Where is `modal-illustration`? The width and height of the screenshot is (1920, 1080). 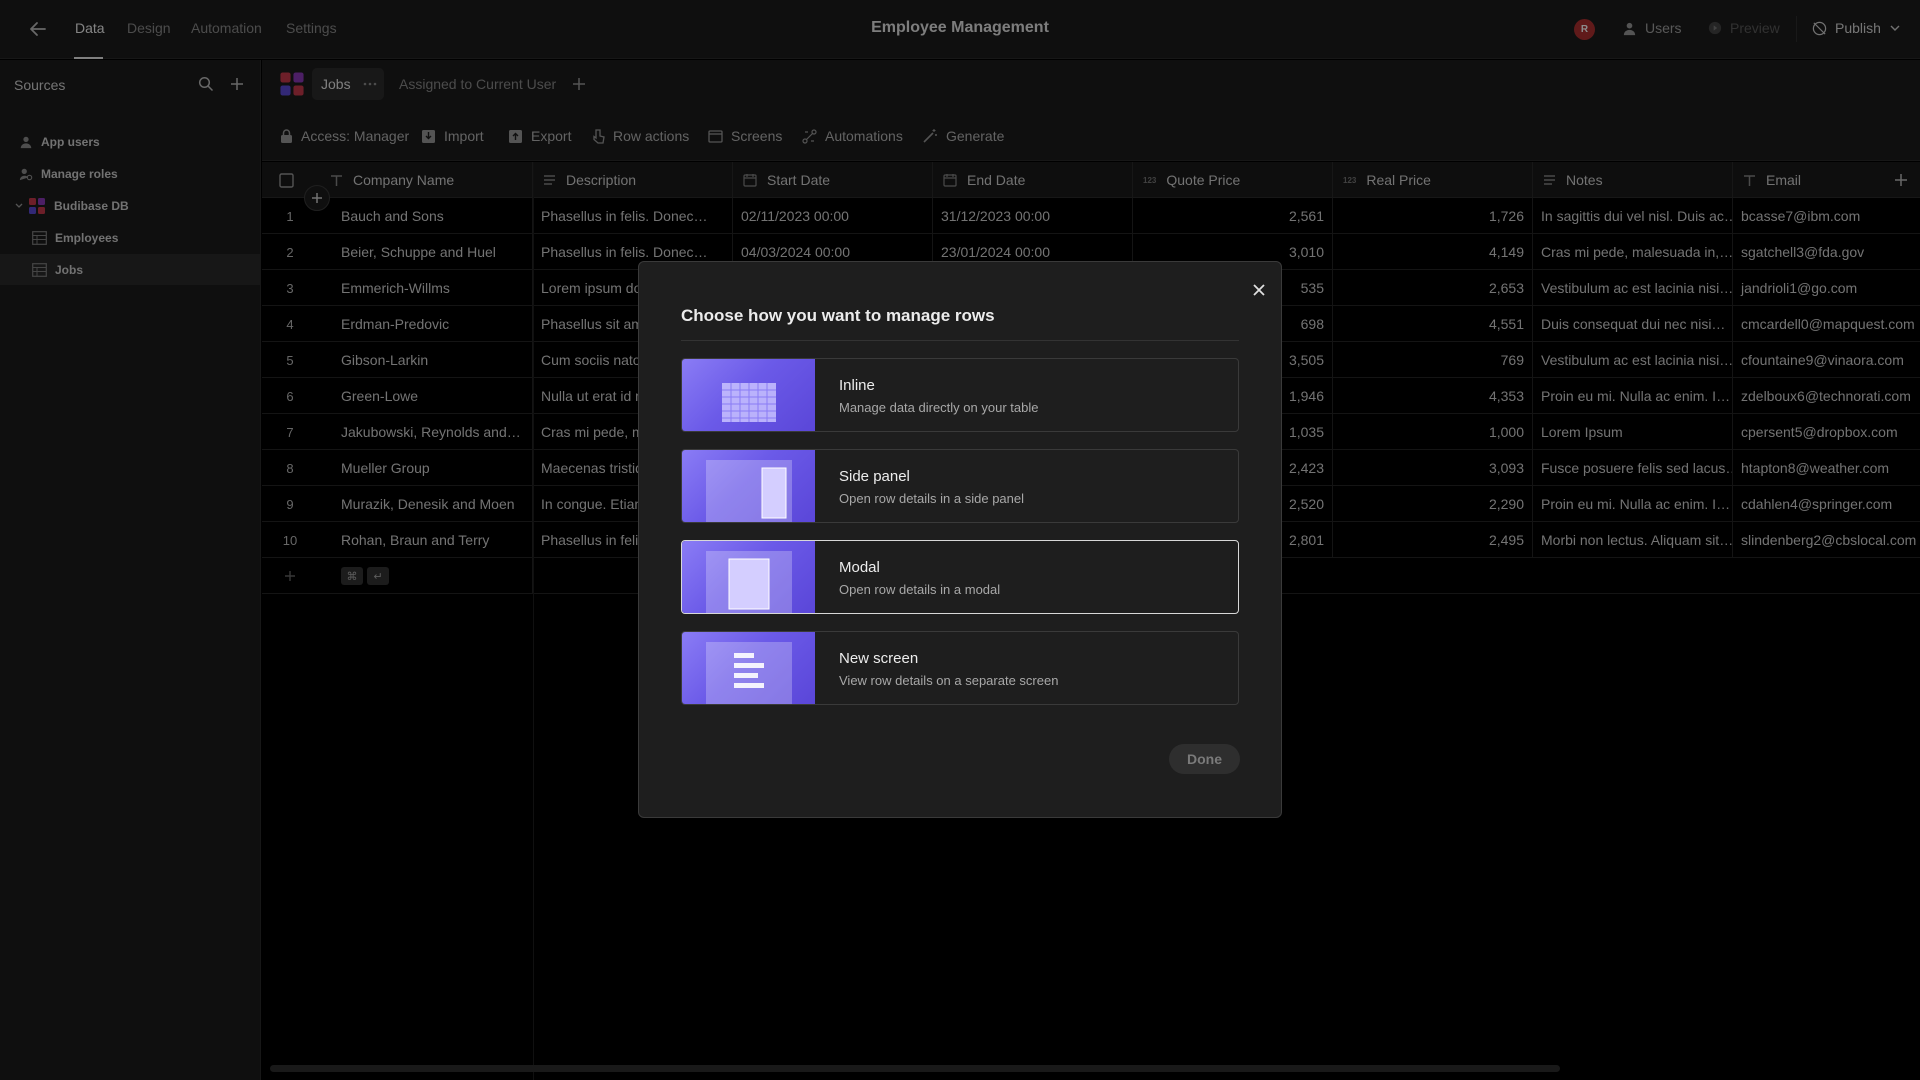
modal-illustration is located at coordinates (748, 577).